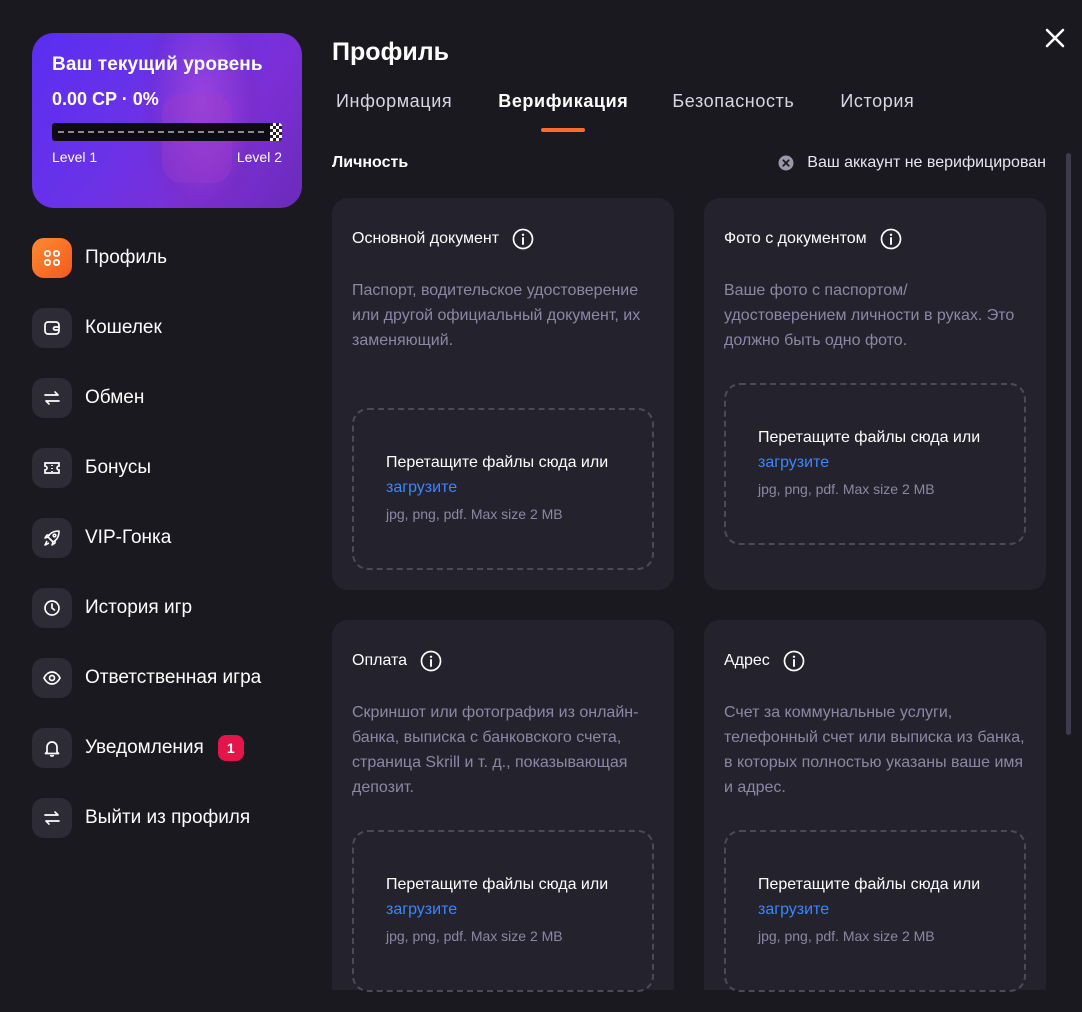 This screenshot has width=1082, height=1012. Describe the element at coordinates (276, 132) in the screenshot. I see `finish-flag-icon` at that location.